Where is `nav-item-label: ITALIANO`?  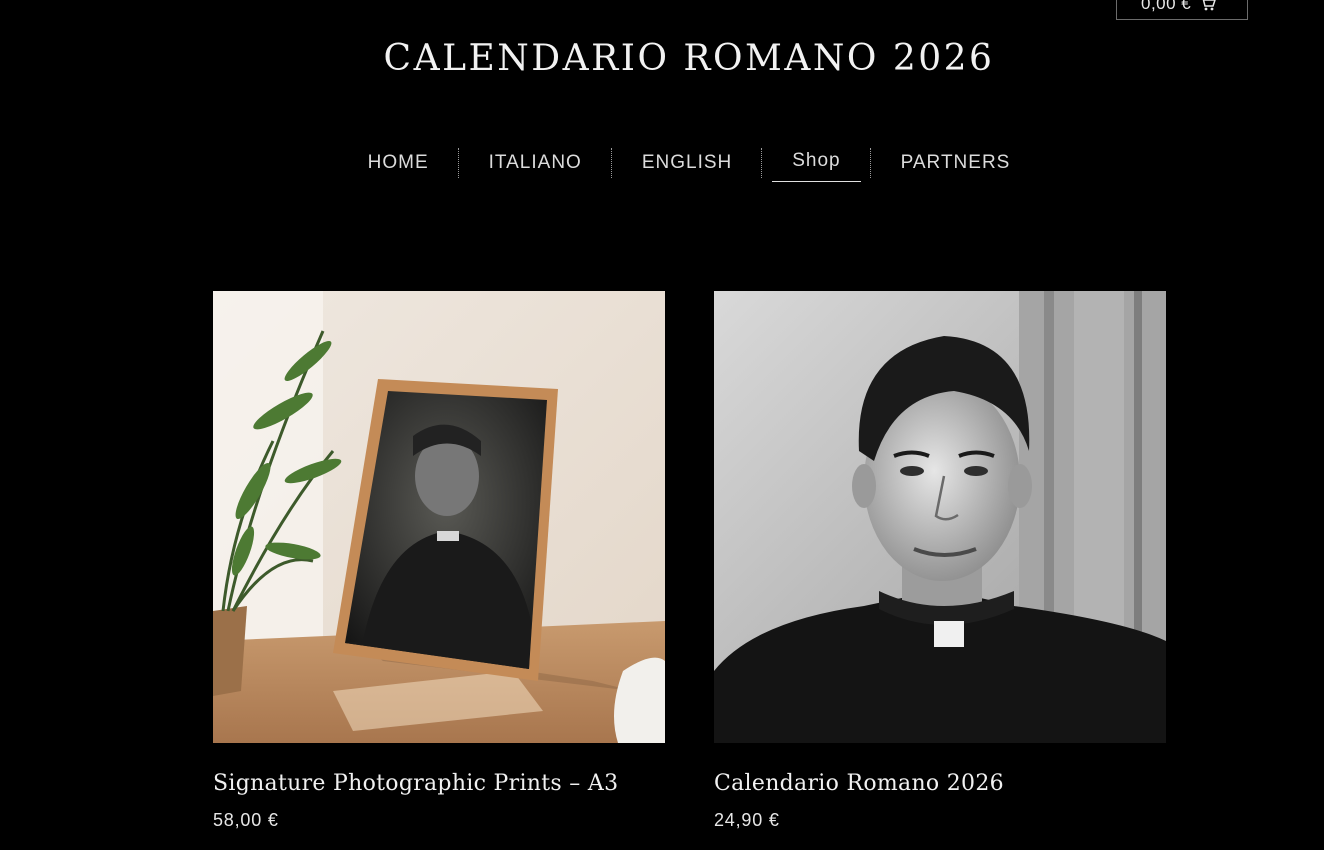 nav-item-label: ITALIANO is located at coordinates (535, 162).